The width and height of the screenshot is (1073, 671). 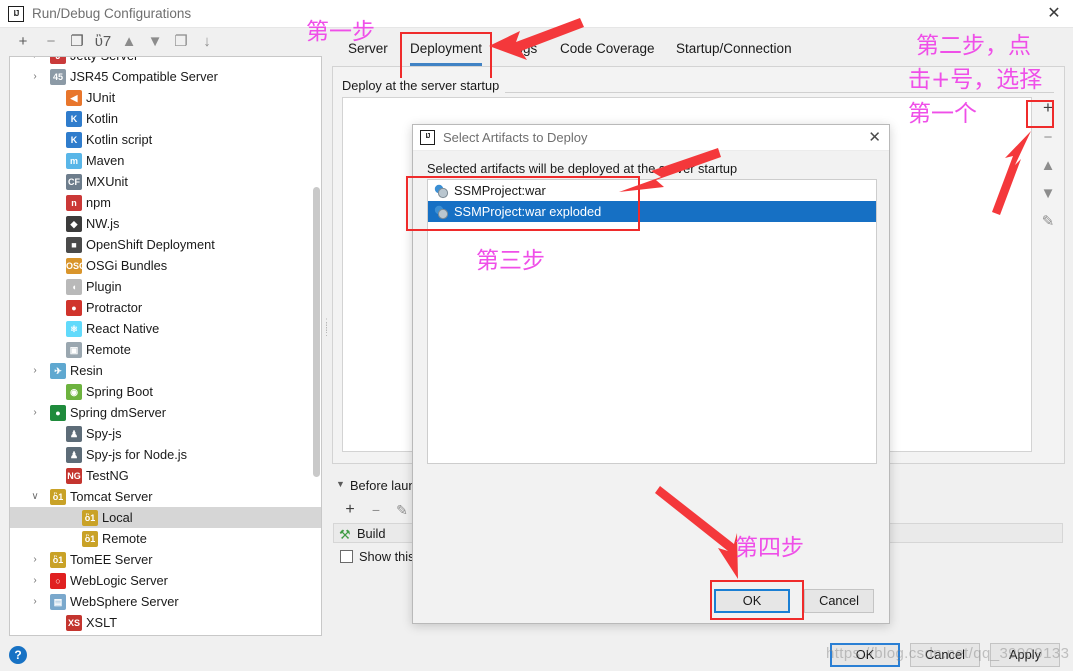 I want to click on tree-item-weblogic-server: › ○ WebLogic Server, so click(x=165, y=580).